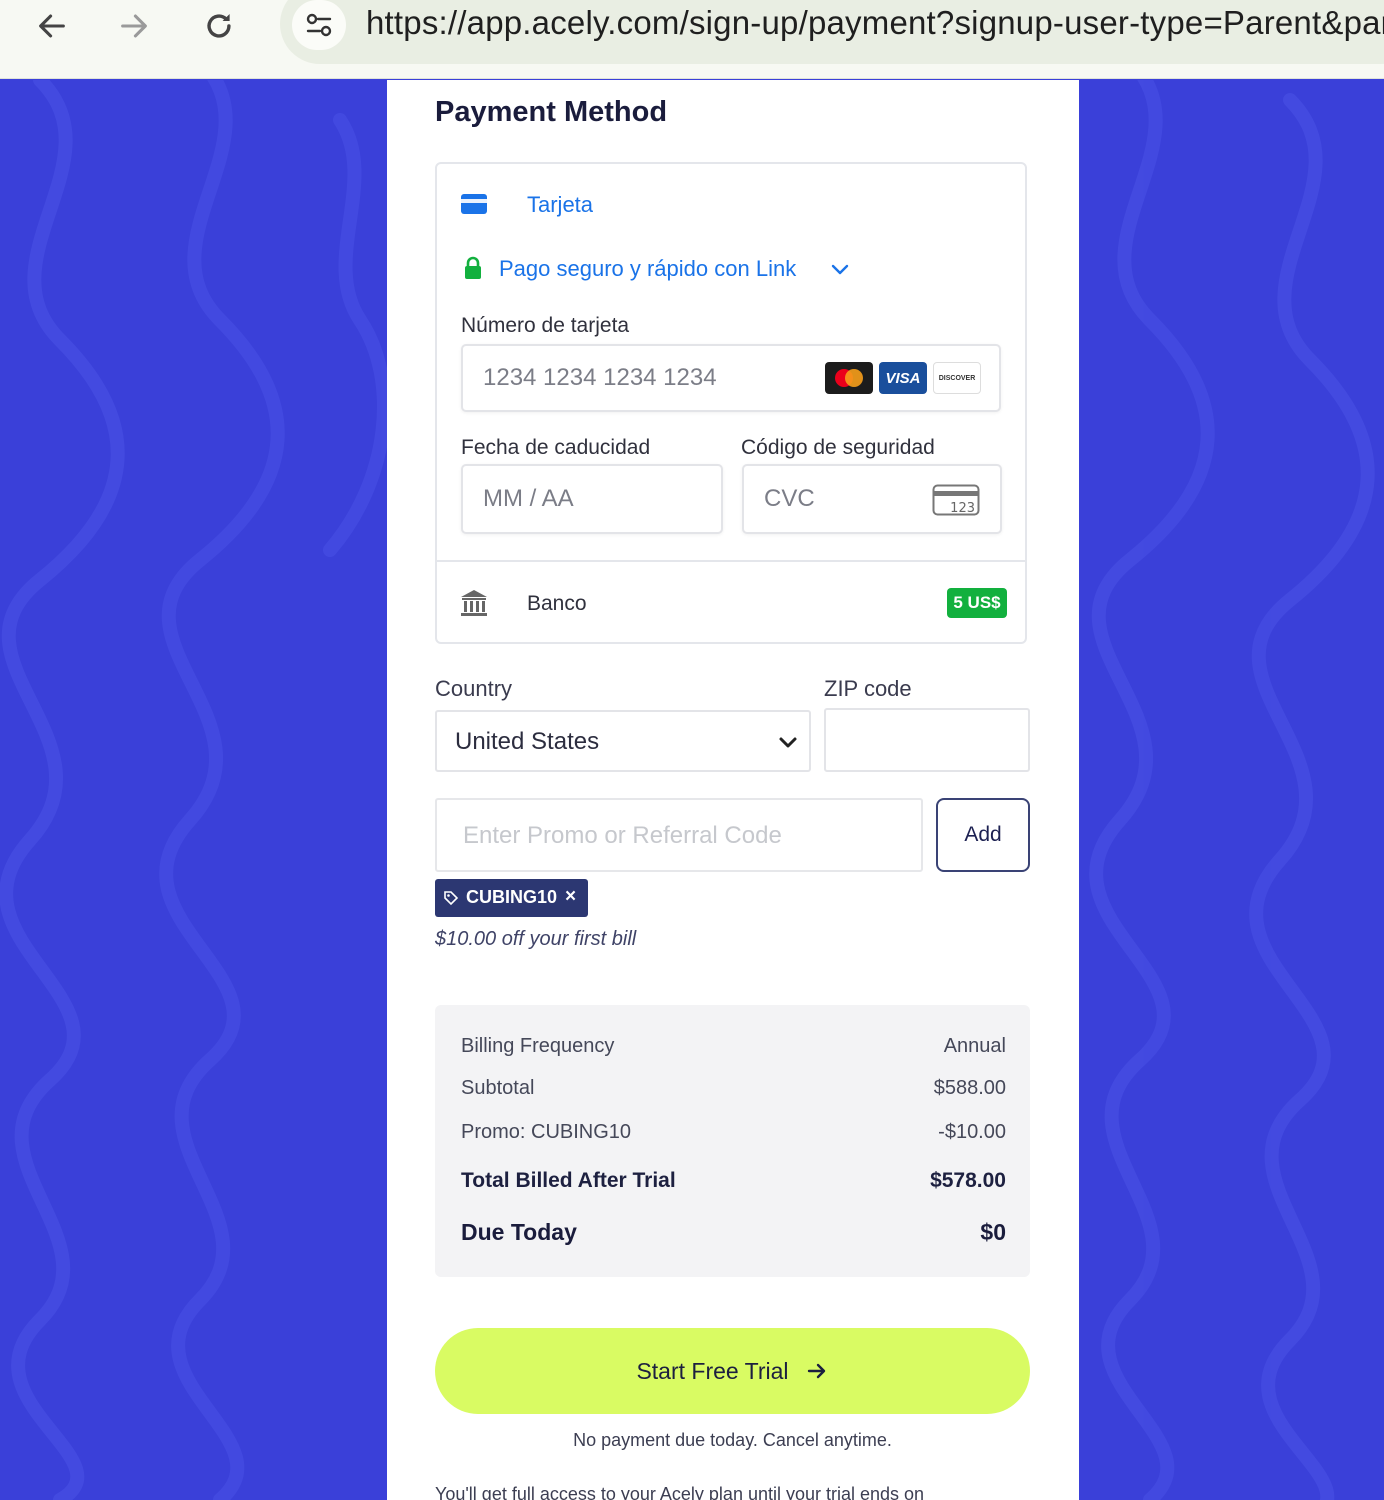 The height and width of the screenshot is (1500, 1384). I want to click on summary-label: Promo: CUBING10, so click(546, 1132).